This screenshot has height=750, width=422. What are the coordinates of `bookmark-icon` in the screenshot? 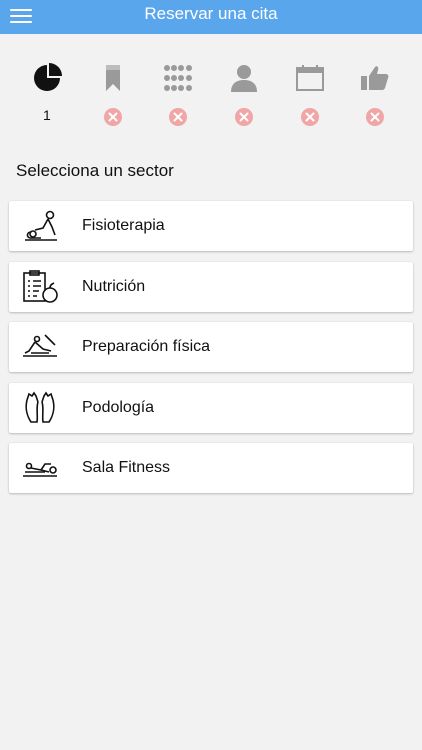 It's located at (112, 78).